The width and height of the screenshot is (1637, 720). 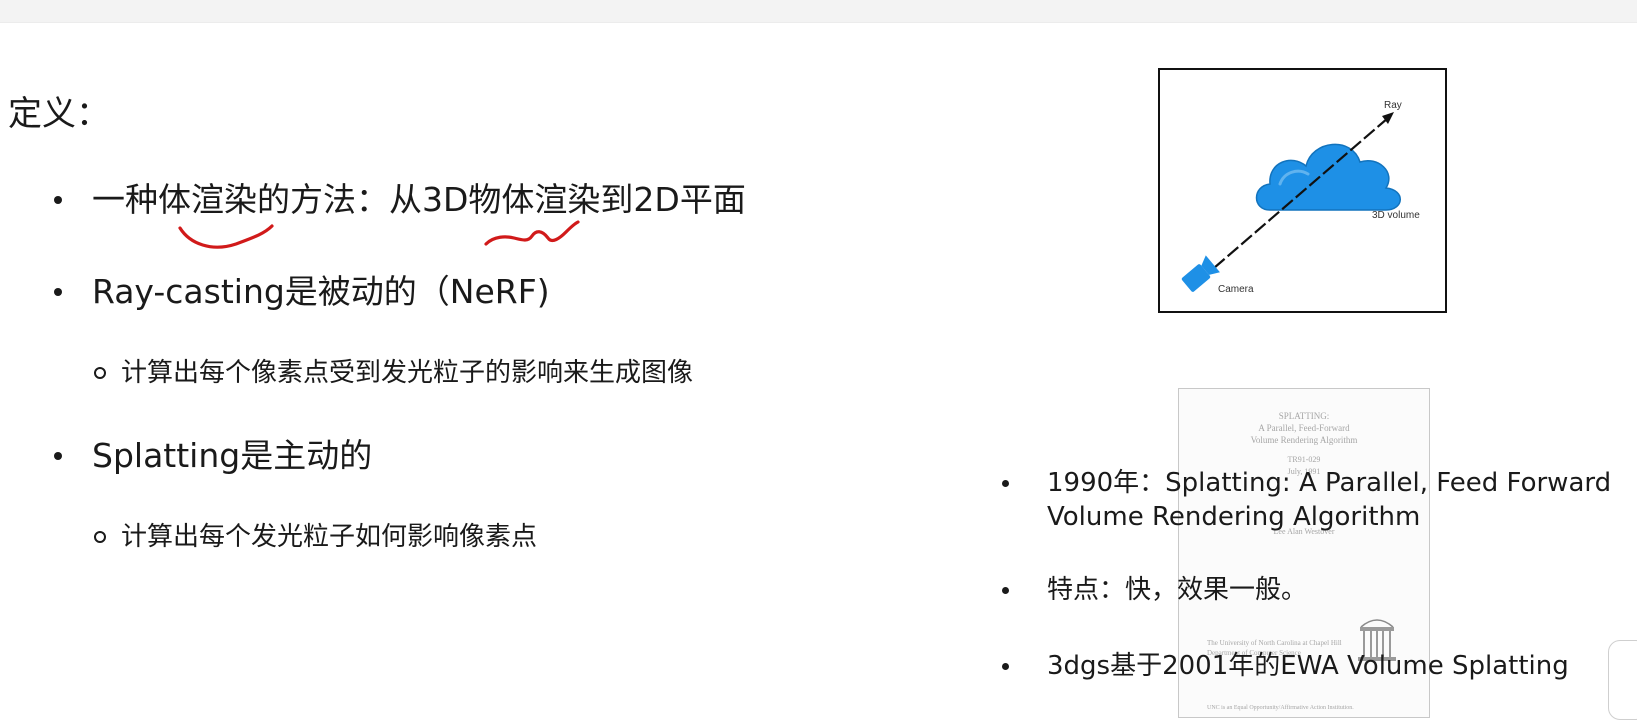 I want to click on paper-meta-line-1: TR91-029, so click(x=1304, y=459).